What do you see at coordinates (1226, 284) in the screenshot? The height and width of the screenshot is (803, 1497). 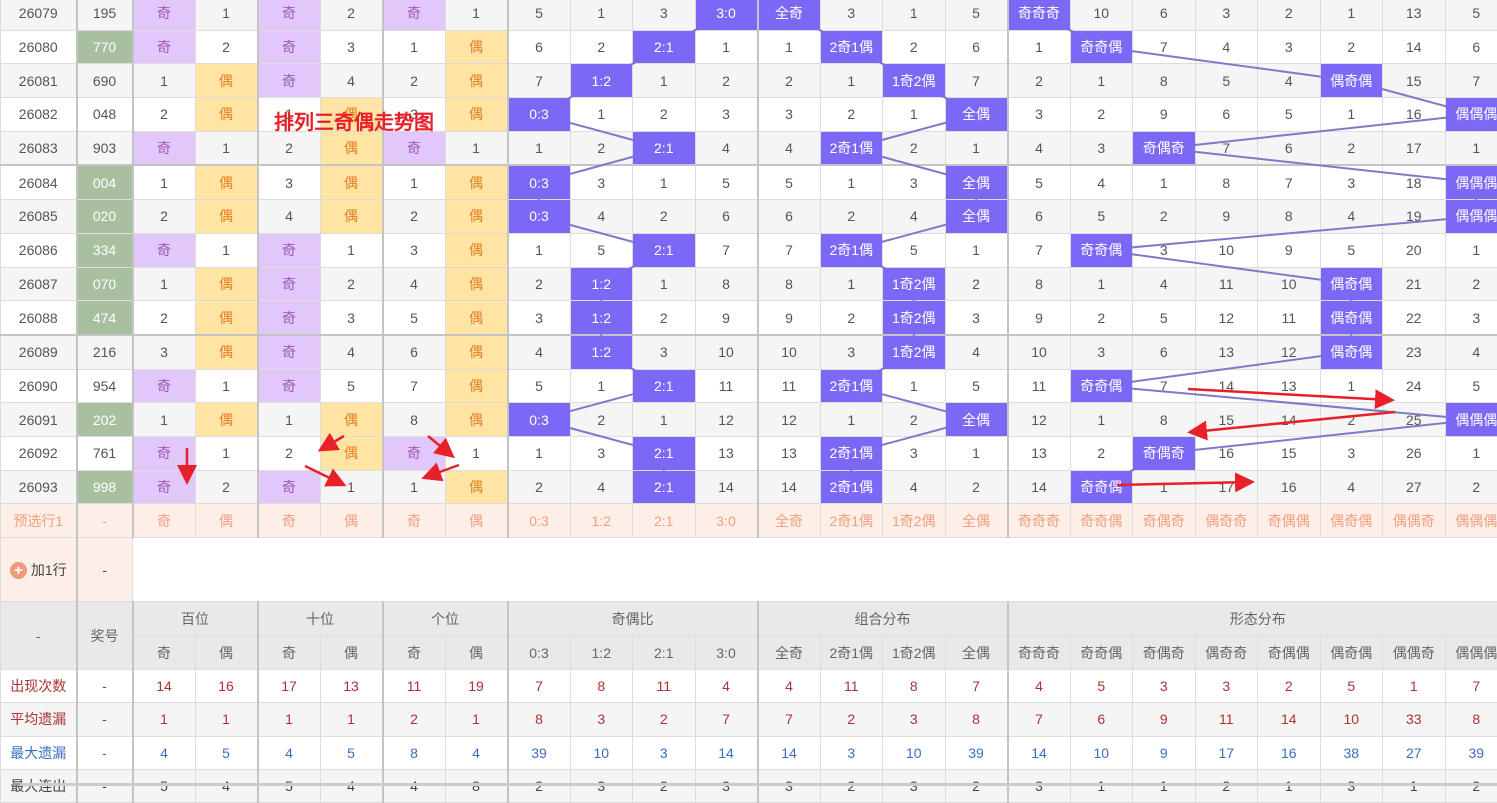 I see `cell-eoo: 11` at bounding box center [1226, 284].